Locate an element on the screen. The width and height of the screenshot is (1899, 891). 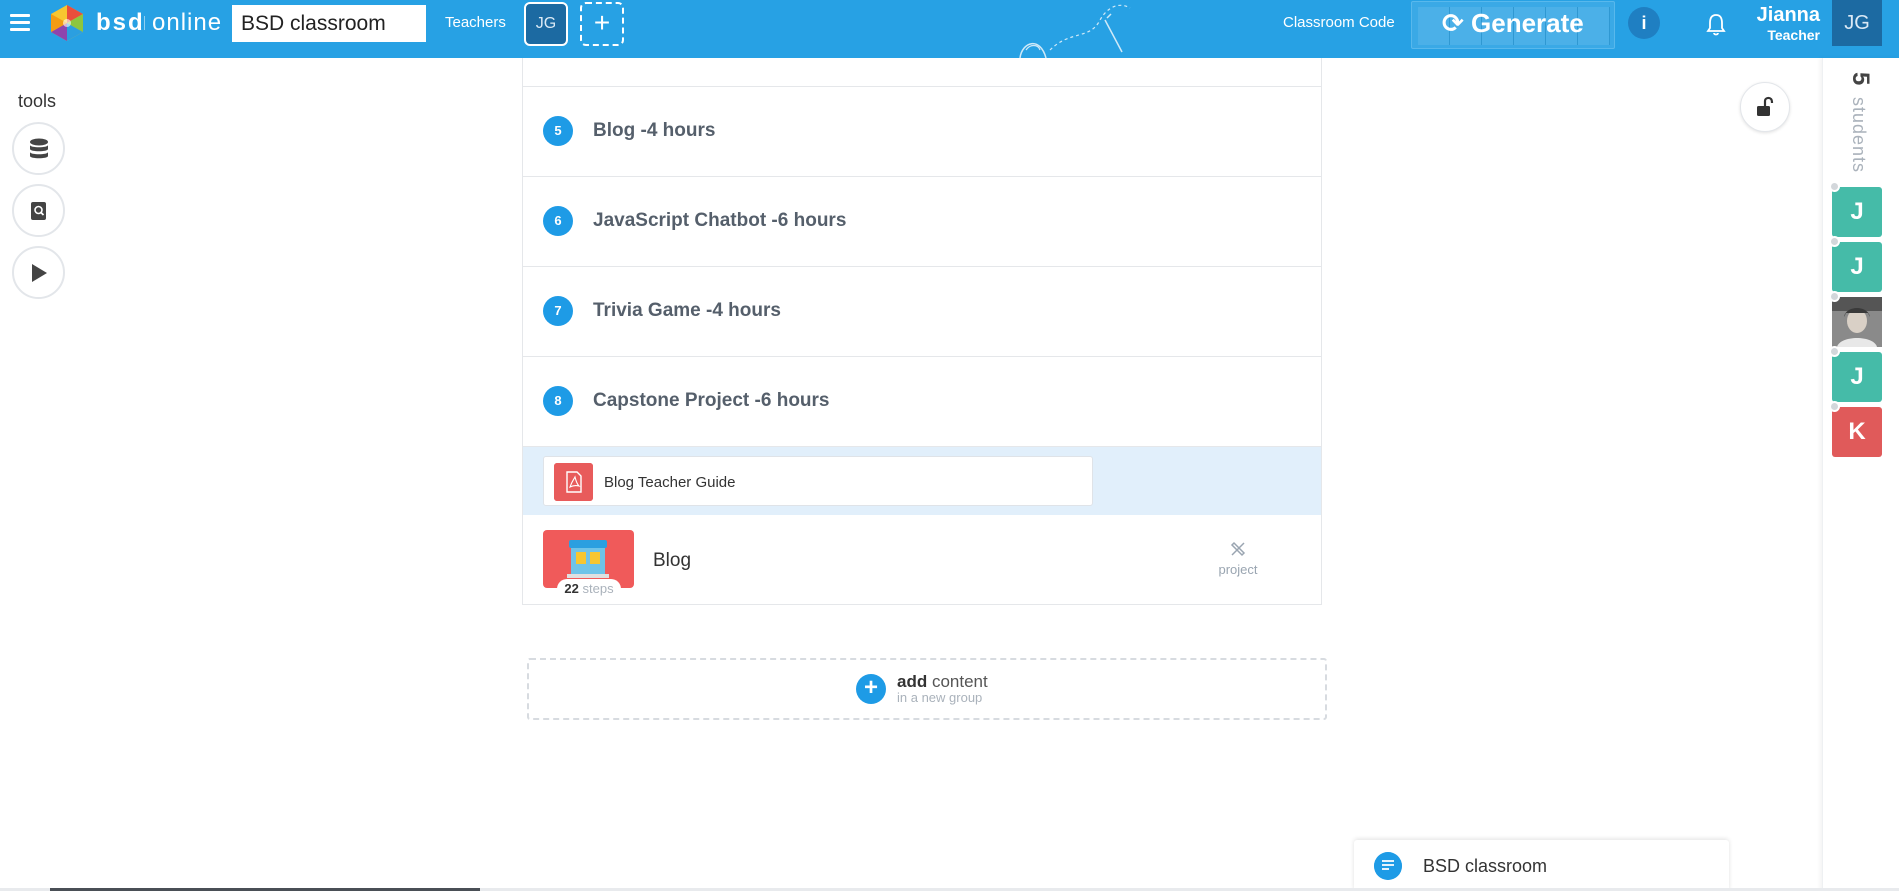
students-label: students is located at coordinates (1859, 135).